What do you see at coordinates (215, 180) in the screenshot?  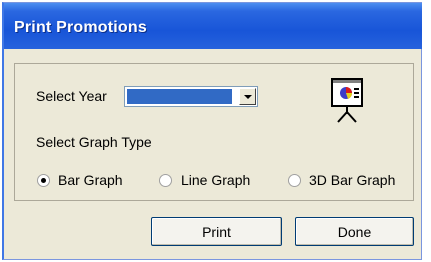 I see `radio-line-graph-label: Line Graph` at bounding box center [215, 180].